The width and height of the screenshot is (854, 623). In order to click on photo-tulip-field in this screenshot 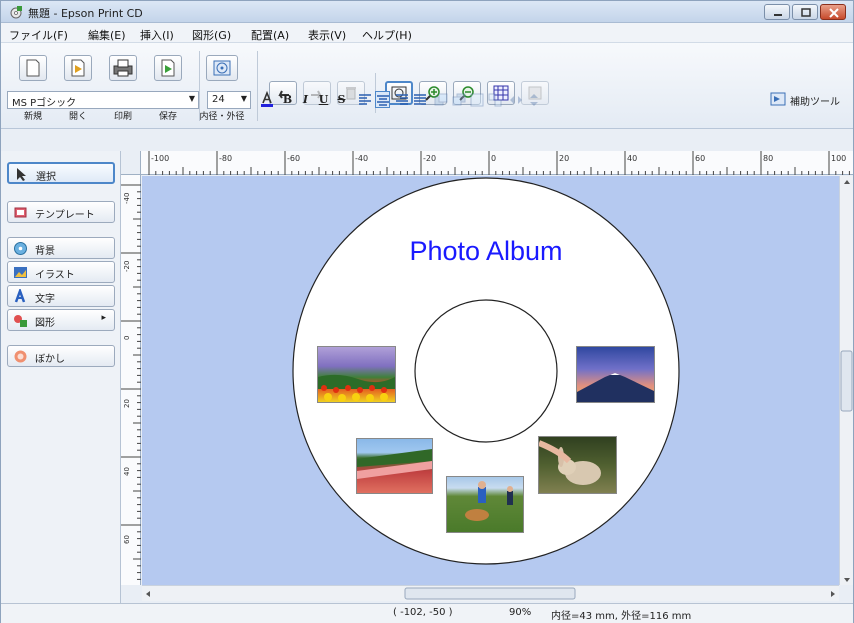, I will do `click(394, 466)`.